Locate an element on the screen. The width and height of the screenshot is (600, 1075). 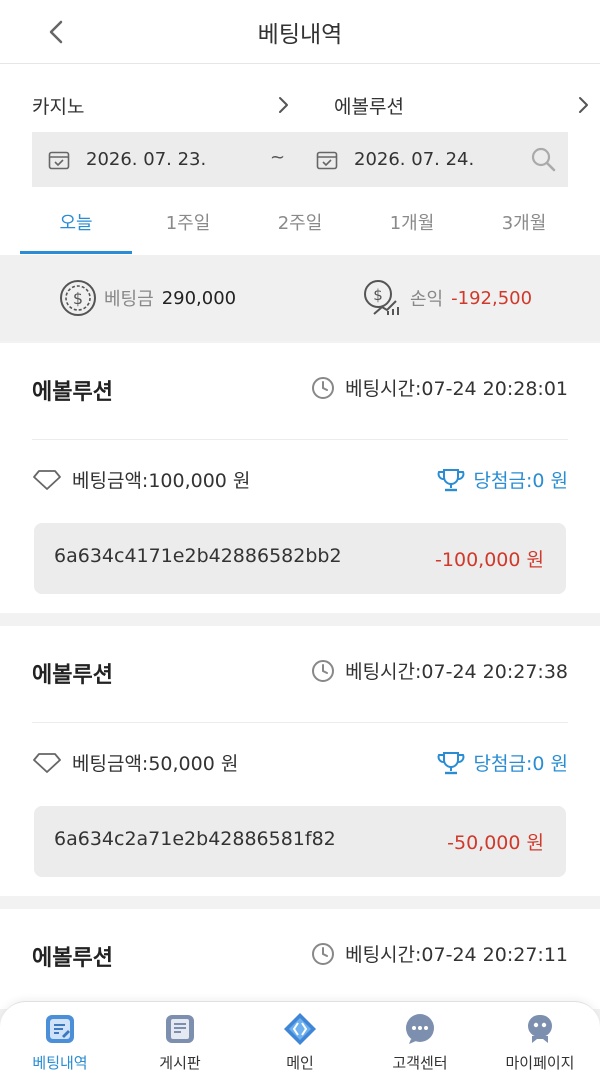
tab-1month: 1개월 is located at coordinates (412, 222).